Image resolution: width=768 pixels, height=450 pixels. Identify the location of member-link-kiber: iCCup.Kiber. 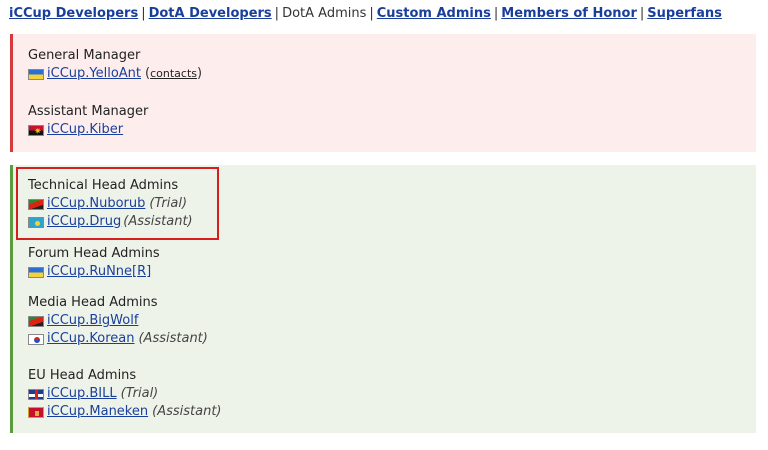
(85, 130).